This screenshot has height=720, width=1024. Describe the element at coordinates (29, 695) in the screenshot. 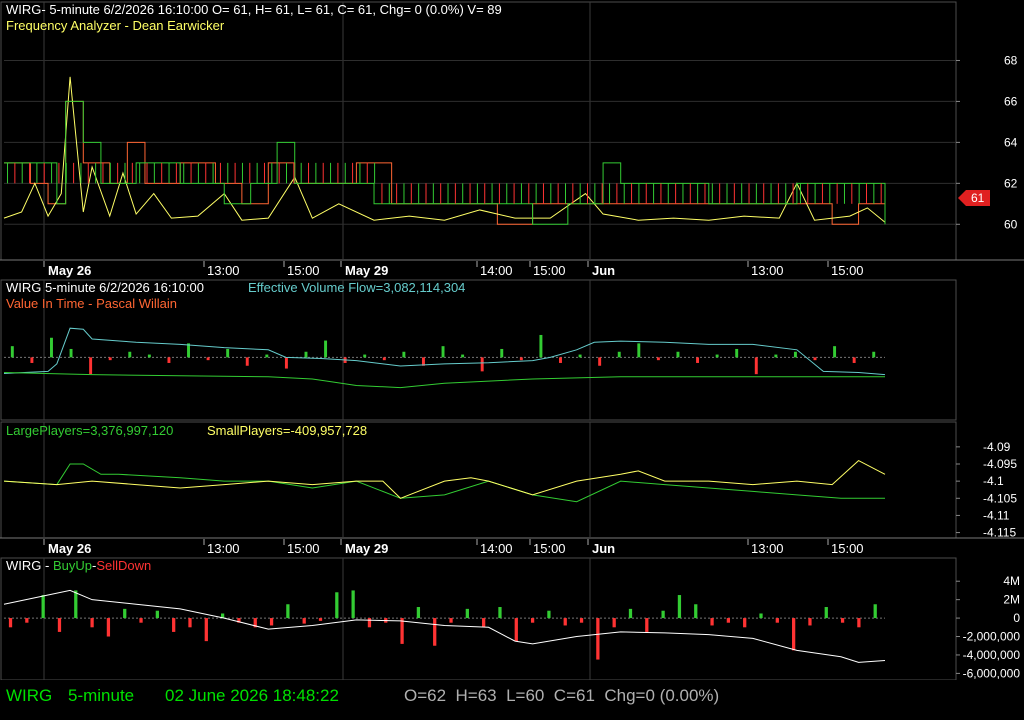

I see `footer-symbol: WIRG` at that location.